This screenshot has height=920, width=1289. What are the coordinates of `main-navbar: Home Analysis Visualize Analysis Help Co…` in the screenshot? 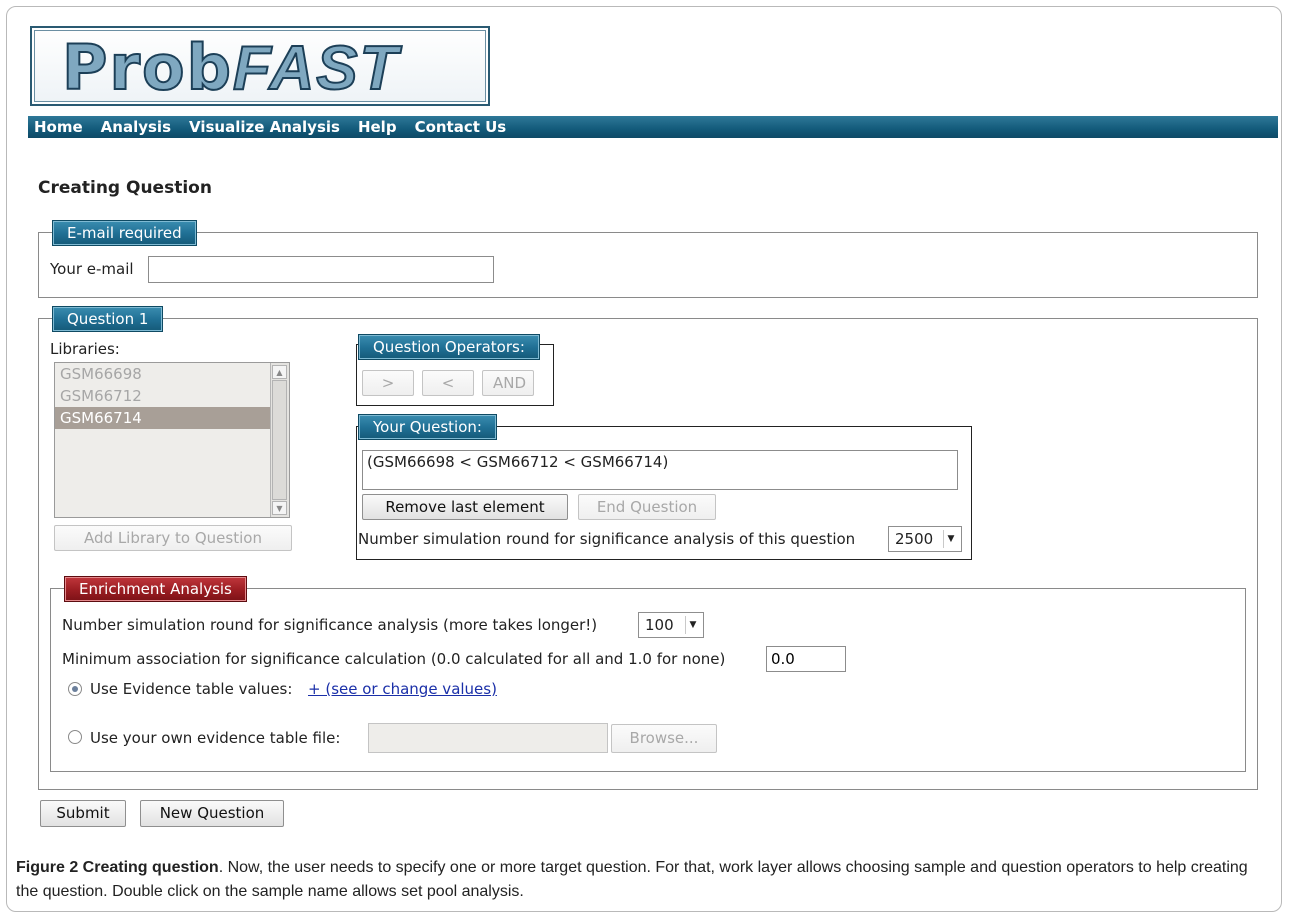 It's located at (653, 127).